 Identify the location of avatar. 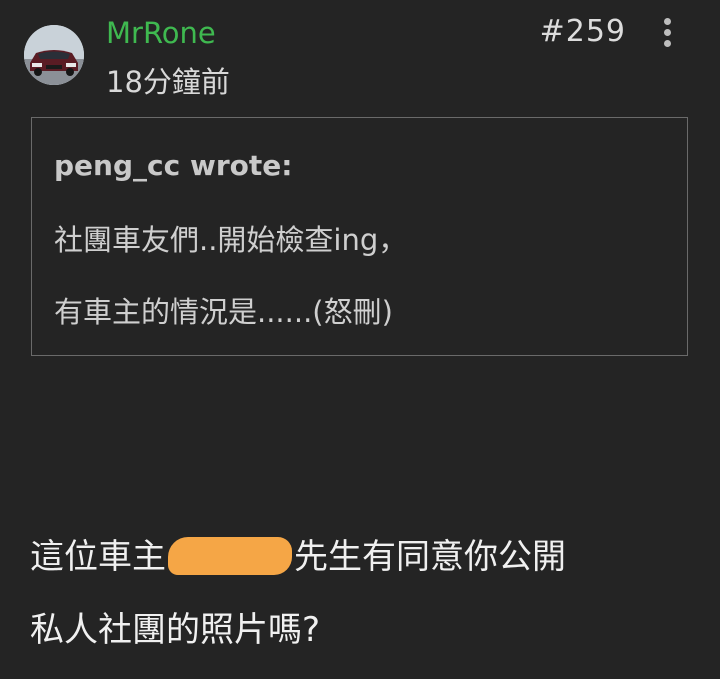
(54, 55).